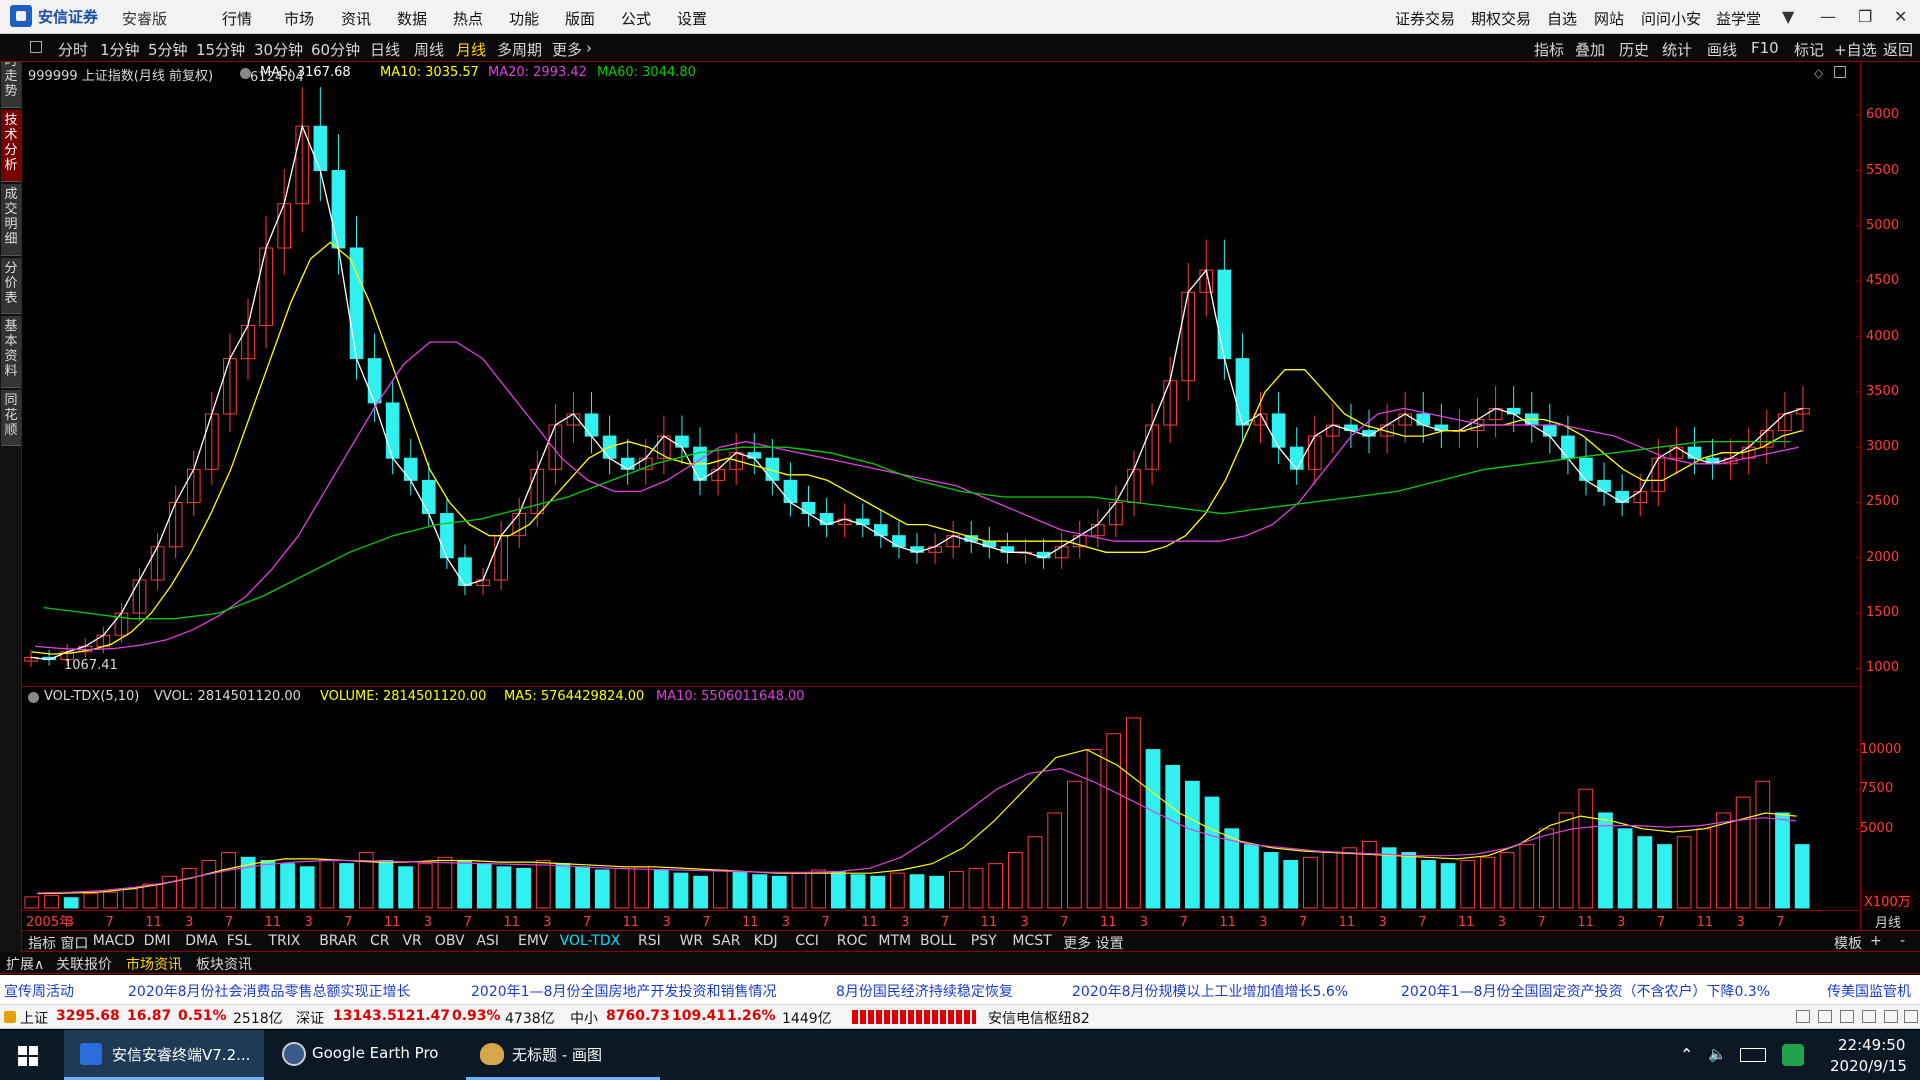 The image size is (1920, 1080). I want to click on indicator-tab: CR, so click(380, 941).